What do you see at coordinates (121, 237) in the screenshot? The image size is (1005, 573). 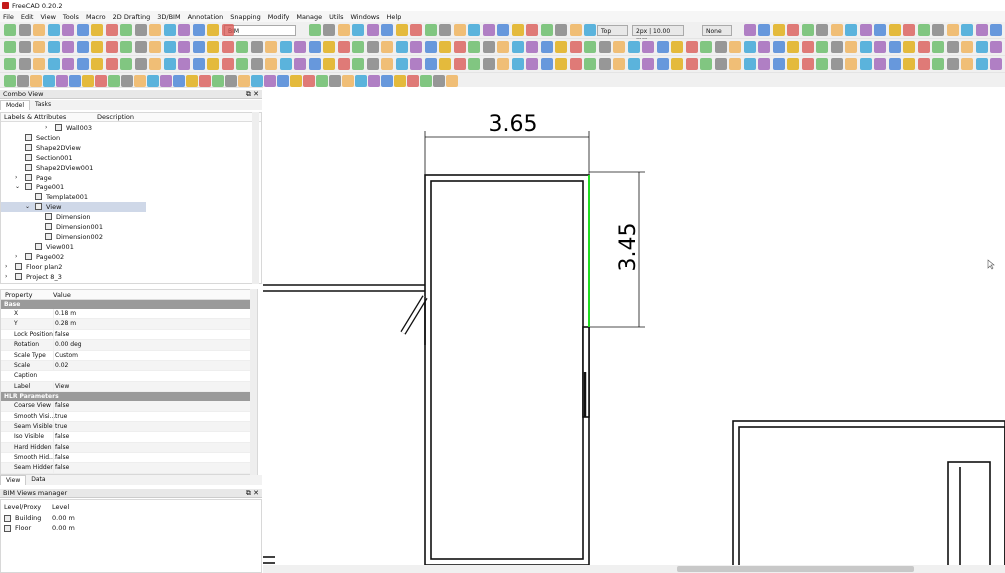 I see `tree-item: Dimension002` at bounding box center [121, 237].